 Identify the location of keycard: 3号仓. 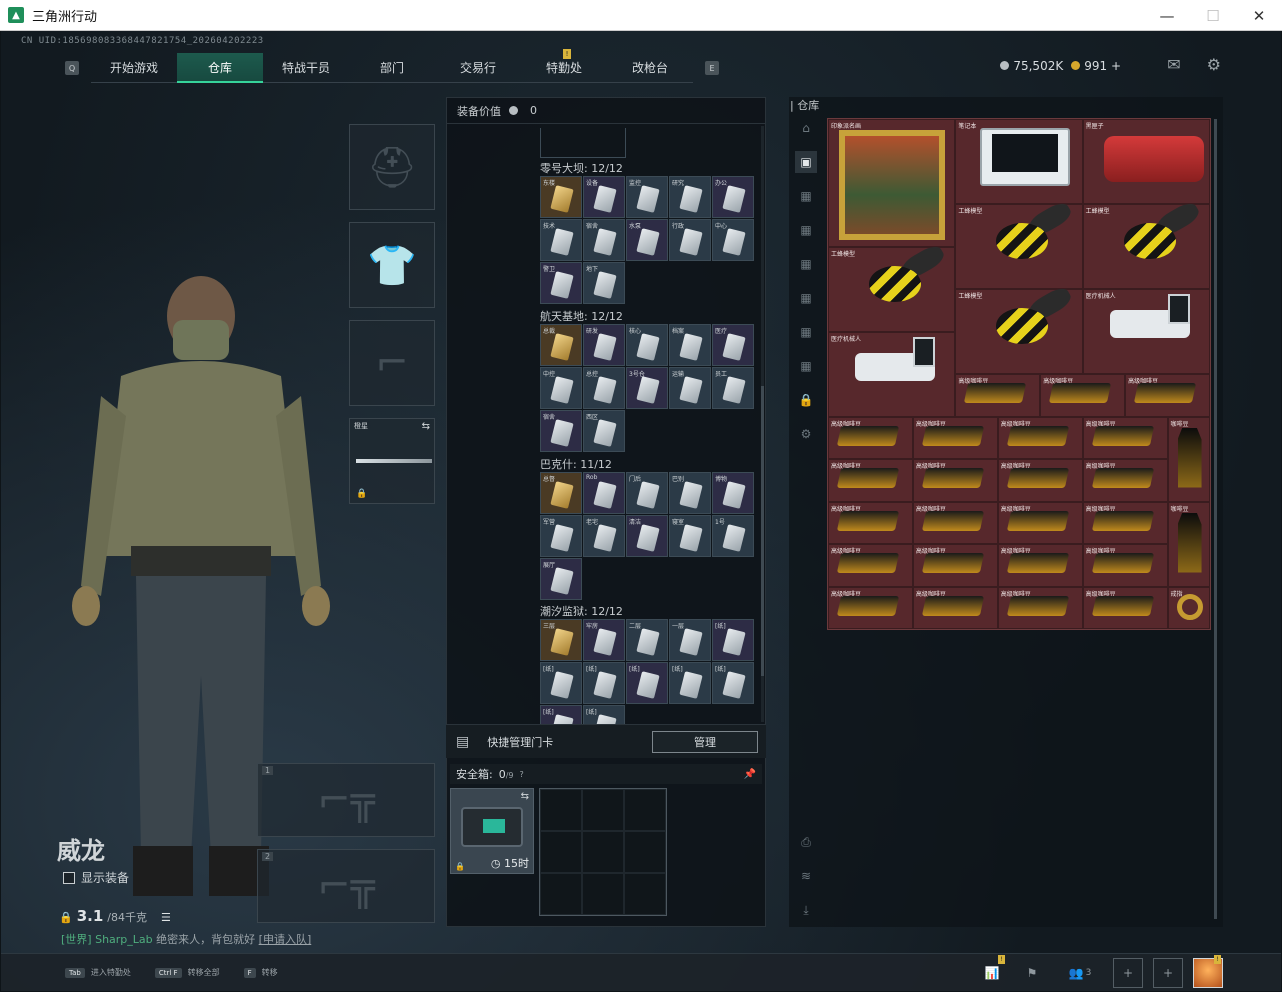
(647, 388).